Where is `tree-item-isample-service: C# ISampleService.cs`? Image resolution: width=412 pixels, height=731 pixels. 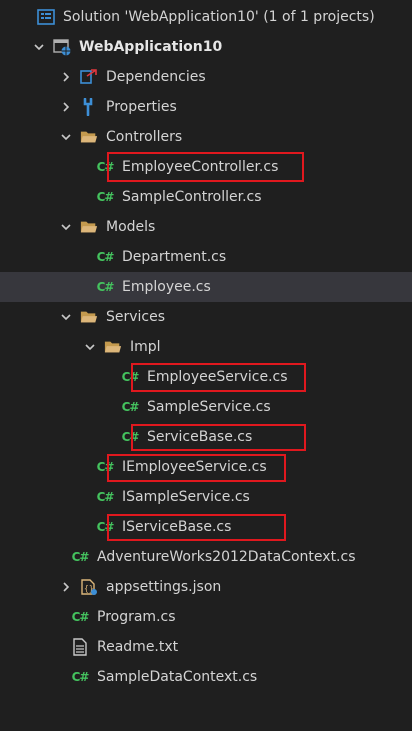
tree-item-isample-service: C# ISampleService.cs is located at coordinates (206, 497).